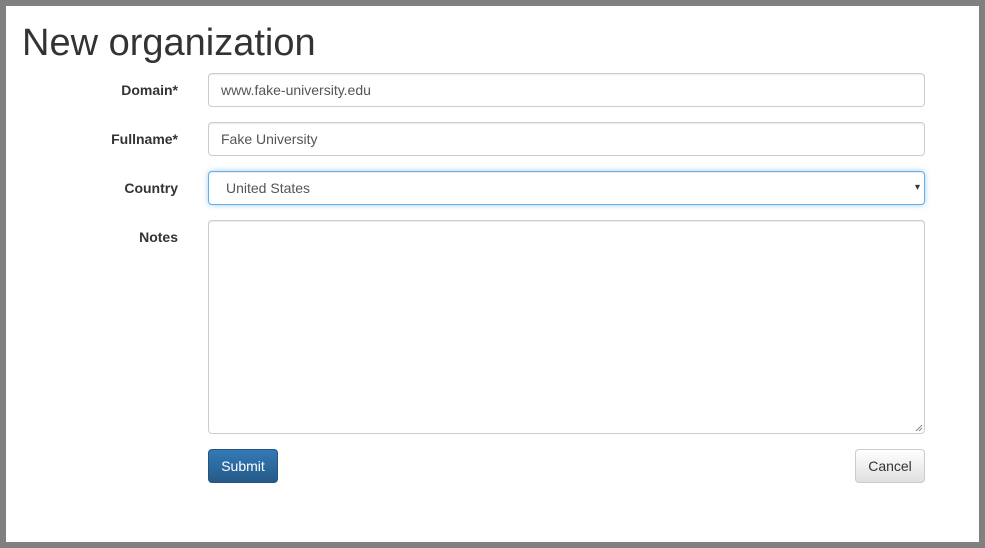 This screenshot has height=548, width=985. What do you see at coordinates (269, 139) in the screenshot?
I see `fullname-input-value: Fake University` at bounding box center [269, 139].